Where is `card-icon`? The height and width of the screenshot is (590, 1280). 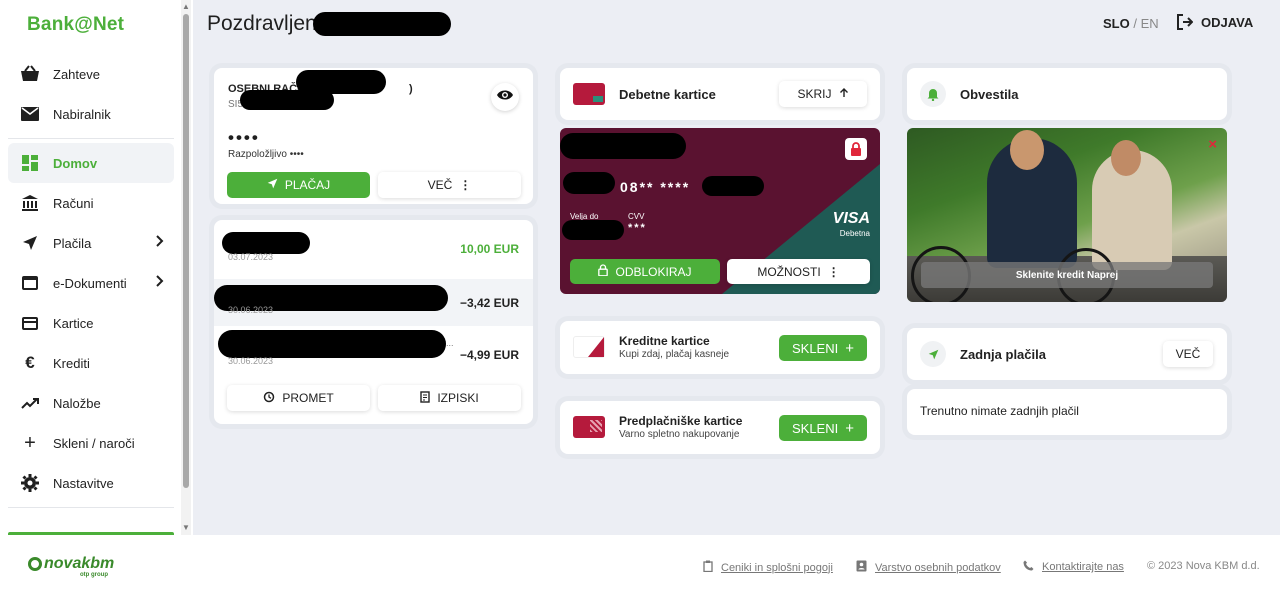 card-icon is located at coordinates (30, 323).